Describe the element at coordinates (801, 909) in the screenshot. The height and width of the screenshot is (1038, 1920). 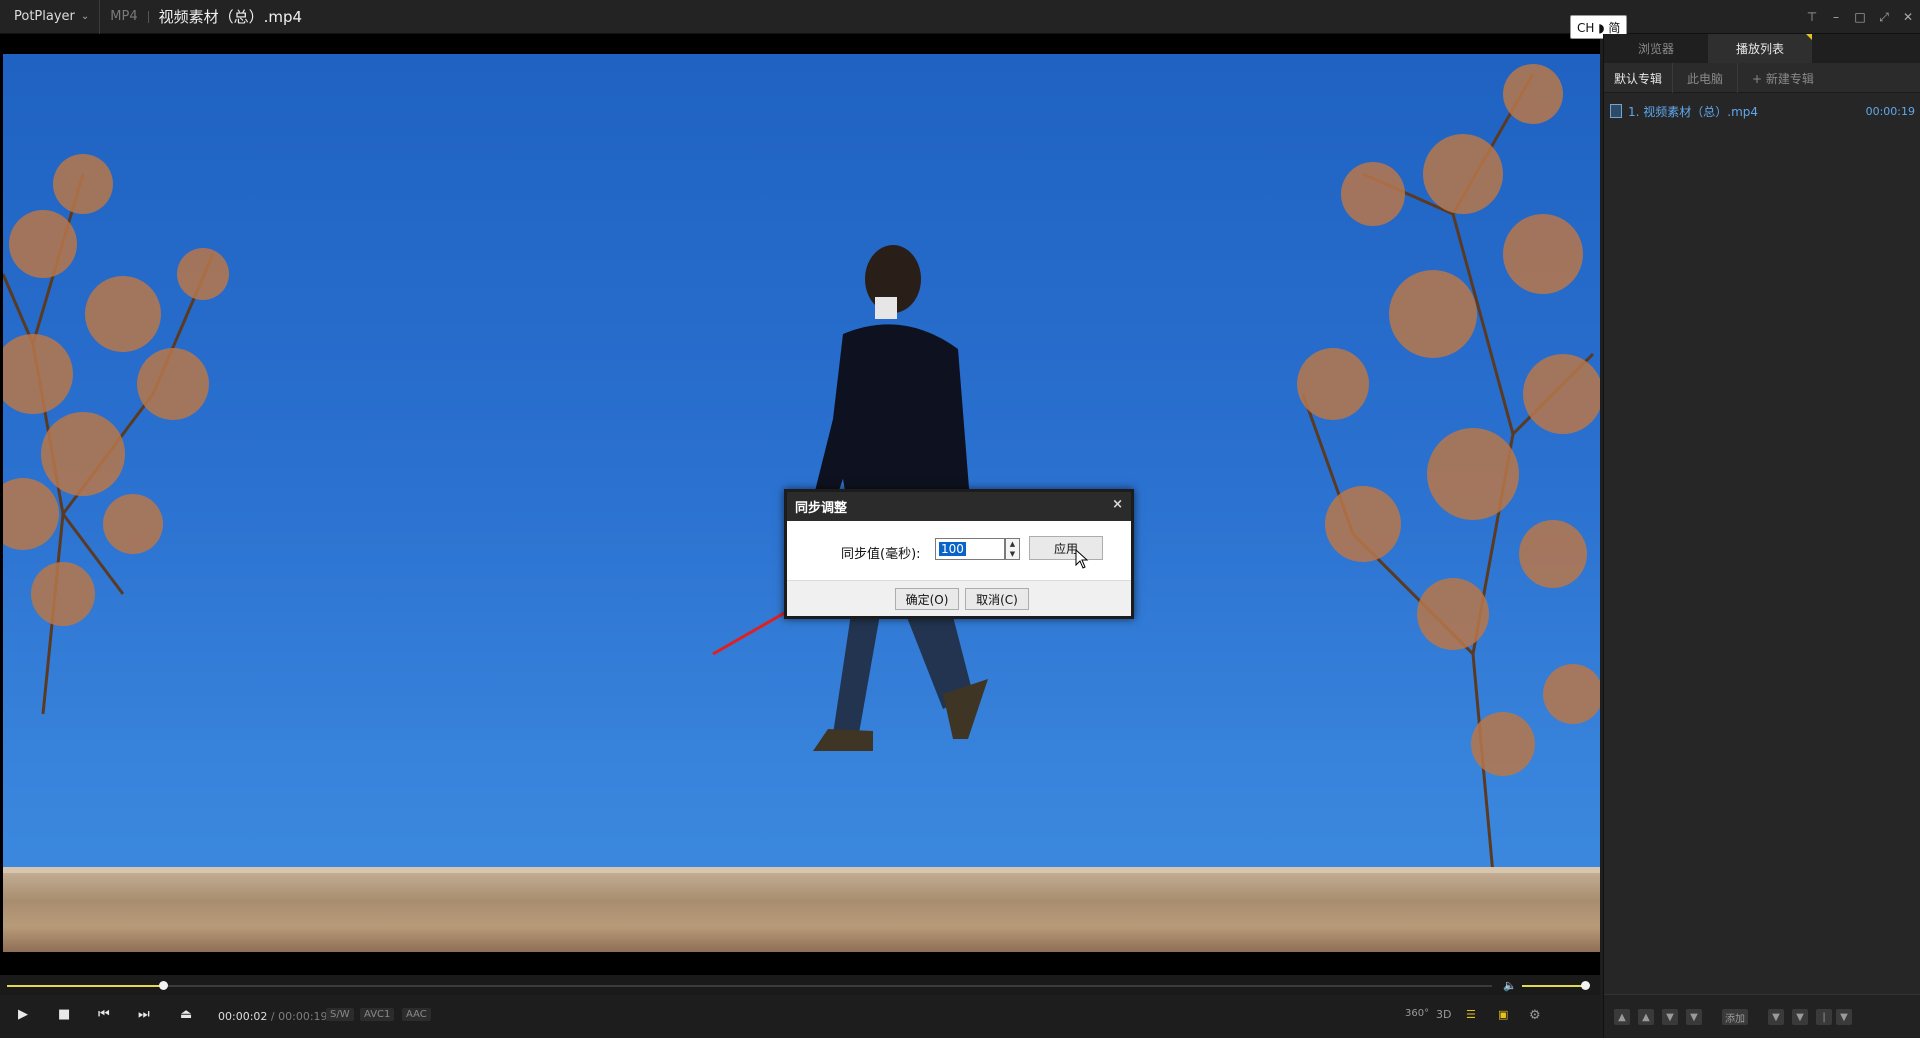
I see `stone-wall-graphic` at that location.